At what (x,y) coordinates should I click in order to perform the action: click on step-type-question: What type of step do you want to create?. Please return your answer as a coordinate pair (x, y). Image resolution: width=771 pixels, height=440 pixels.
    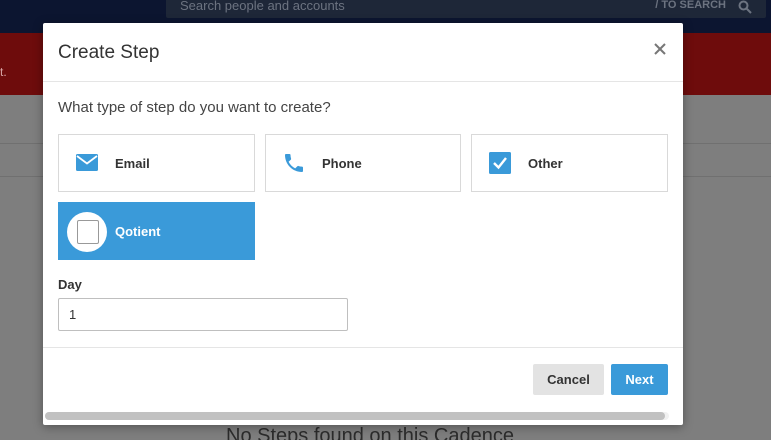
    Looking at the image, I should click on (194, 107).